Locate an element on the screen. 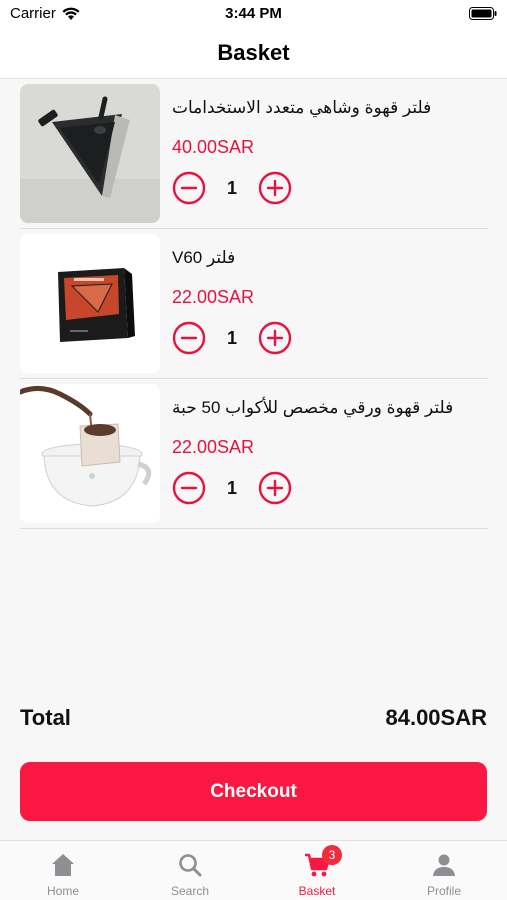  filter-box-image is located at coordinates (90, 303).